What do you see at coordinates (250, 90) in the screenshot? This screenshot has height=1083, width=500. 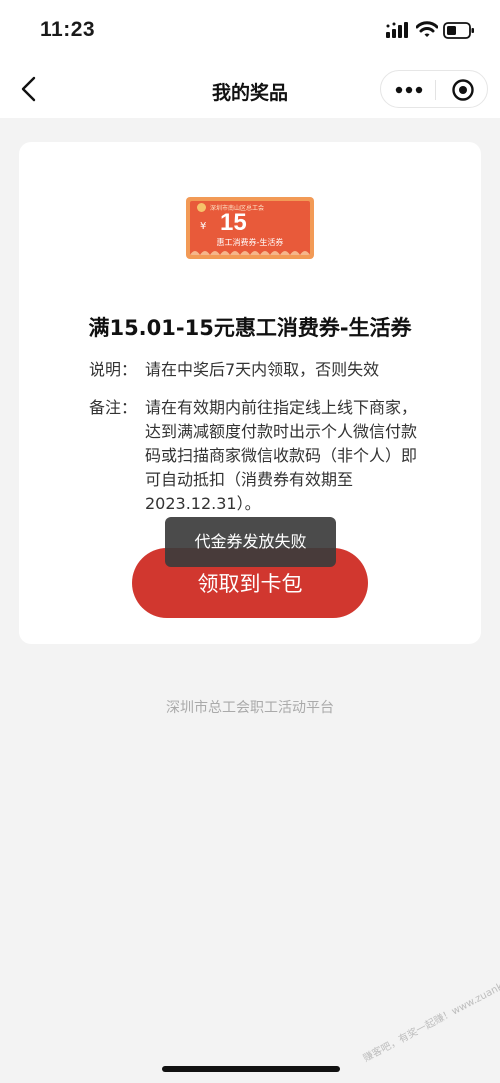 I see `navigation-bar: 我的奖品` at bounding box center [250, 90].